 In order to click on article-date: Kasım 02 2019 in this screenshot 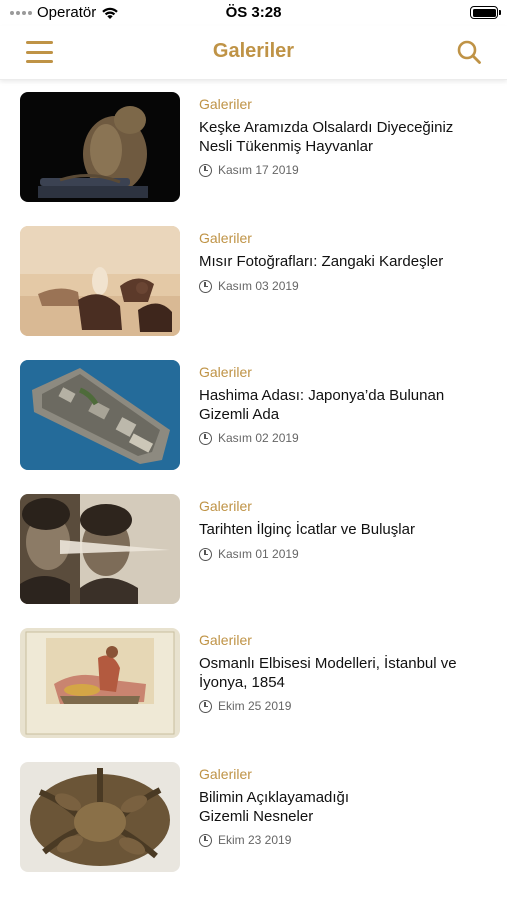, I will do `click(249, 438)`.